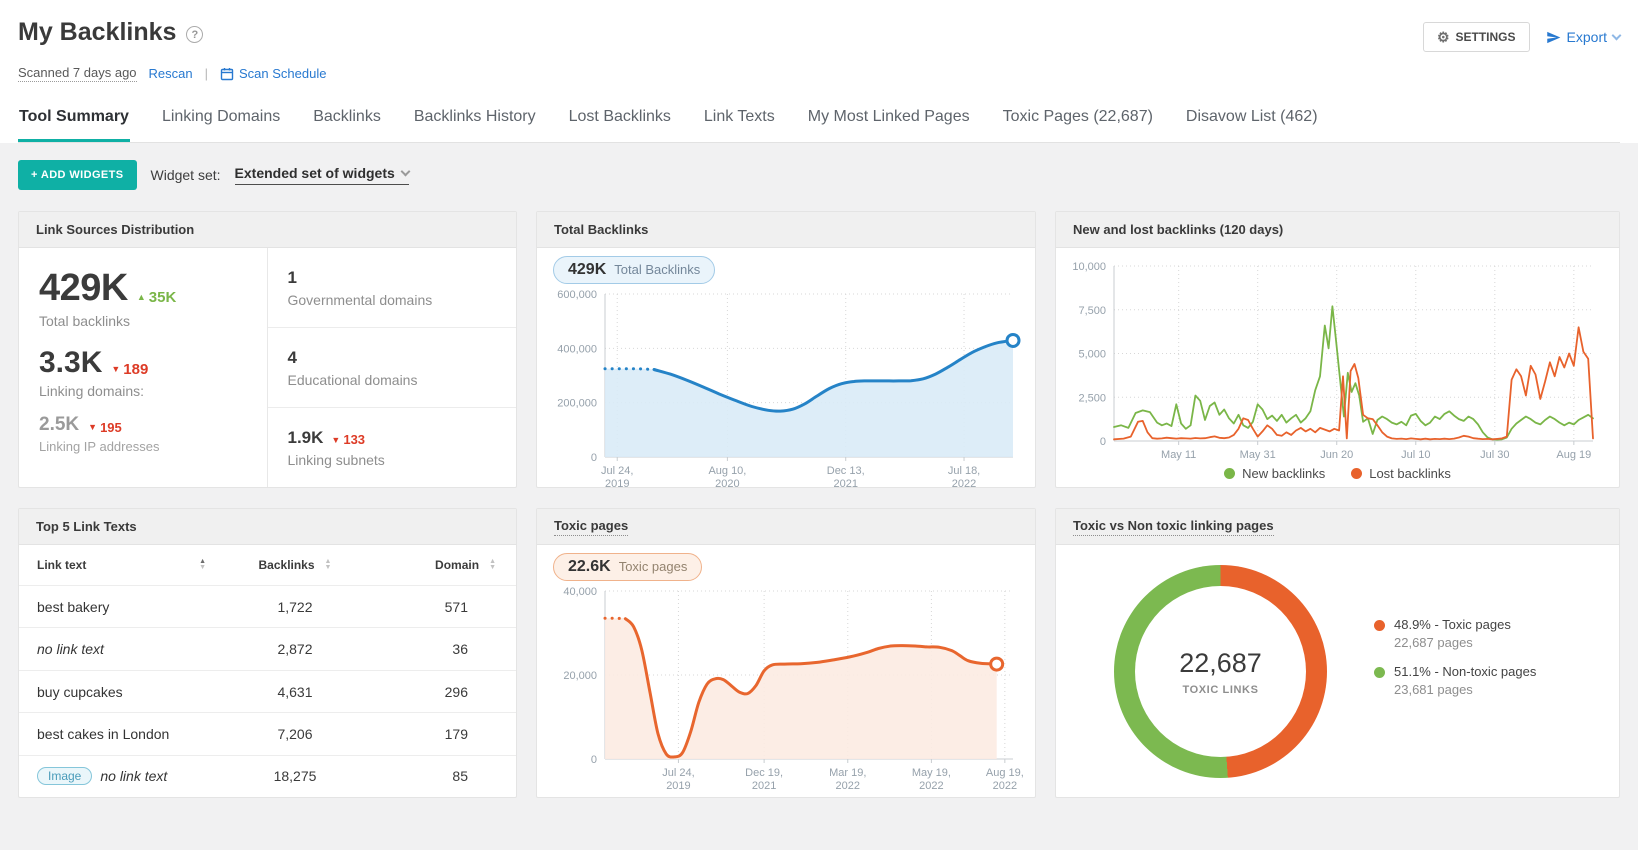  What do you see at coordinates (185, 175) in the screenshot?
I see `widget-set-label: Widget set:` at bounding box center [185, 175].